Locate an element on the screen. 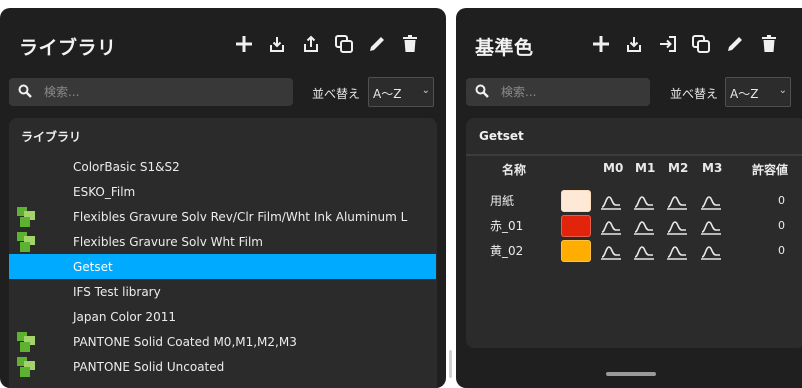 This screenshot has height=388, width=802. color-name: 用紙 is located at coordinates (502, 201).